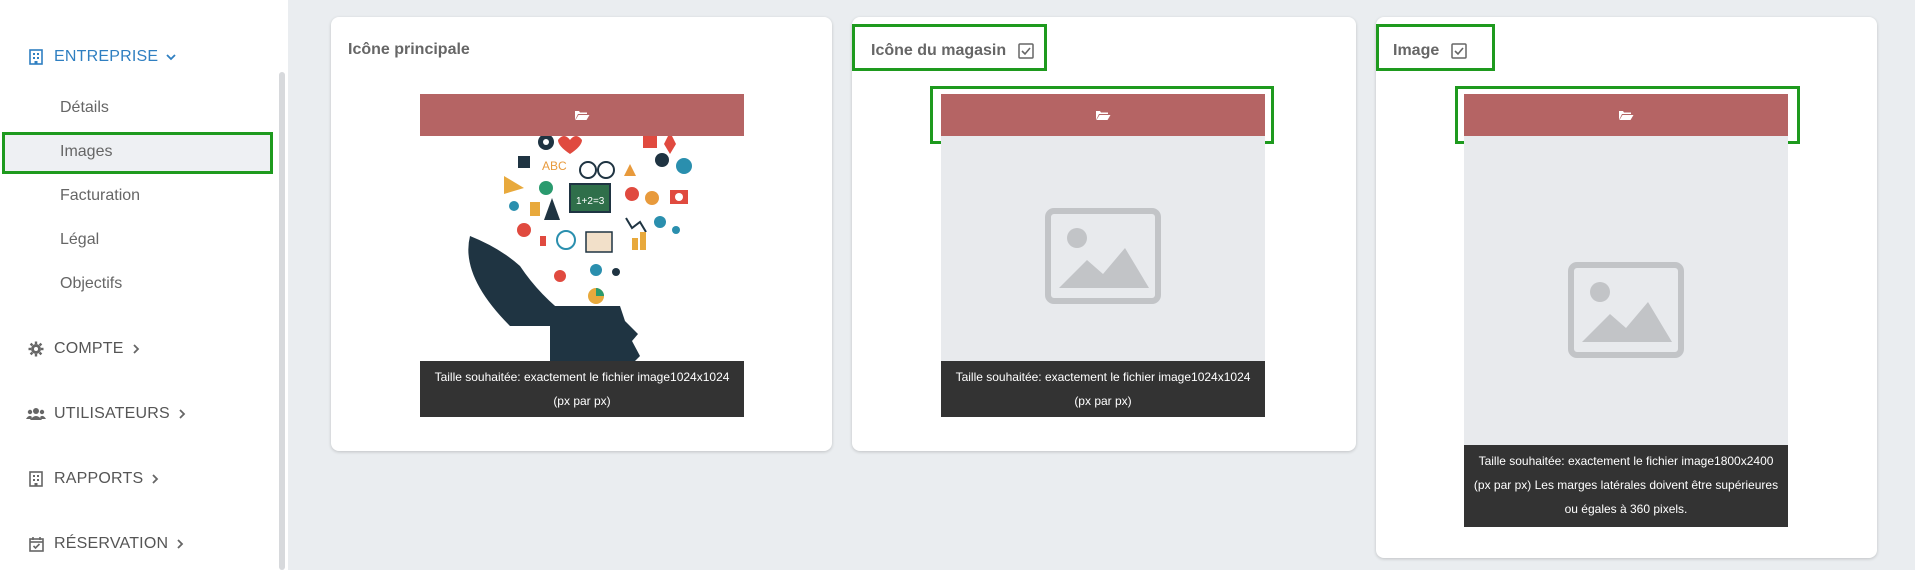  What do you see at coordinates (36, 544) in the screenshot?
I see `calendar-check-icon` at bounding box center [36, 544].